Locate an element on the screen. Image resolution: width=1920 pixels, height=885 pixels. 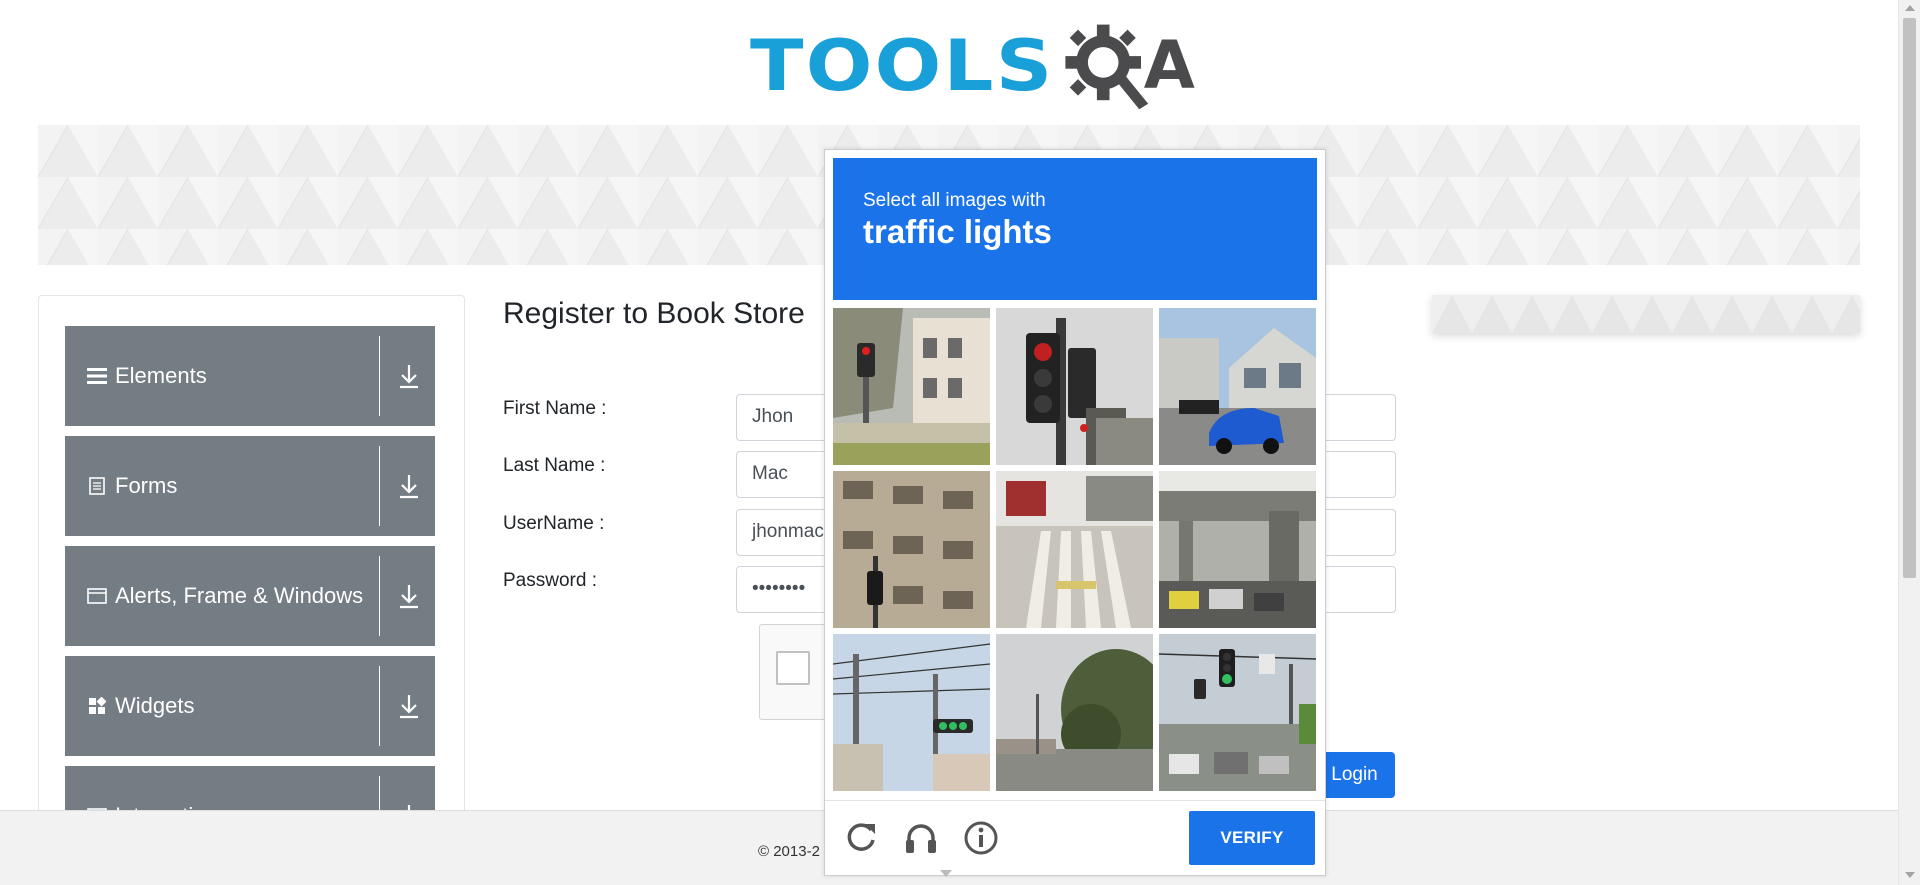
password-label: Password : is located at coordinates (550, 580).